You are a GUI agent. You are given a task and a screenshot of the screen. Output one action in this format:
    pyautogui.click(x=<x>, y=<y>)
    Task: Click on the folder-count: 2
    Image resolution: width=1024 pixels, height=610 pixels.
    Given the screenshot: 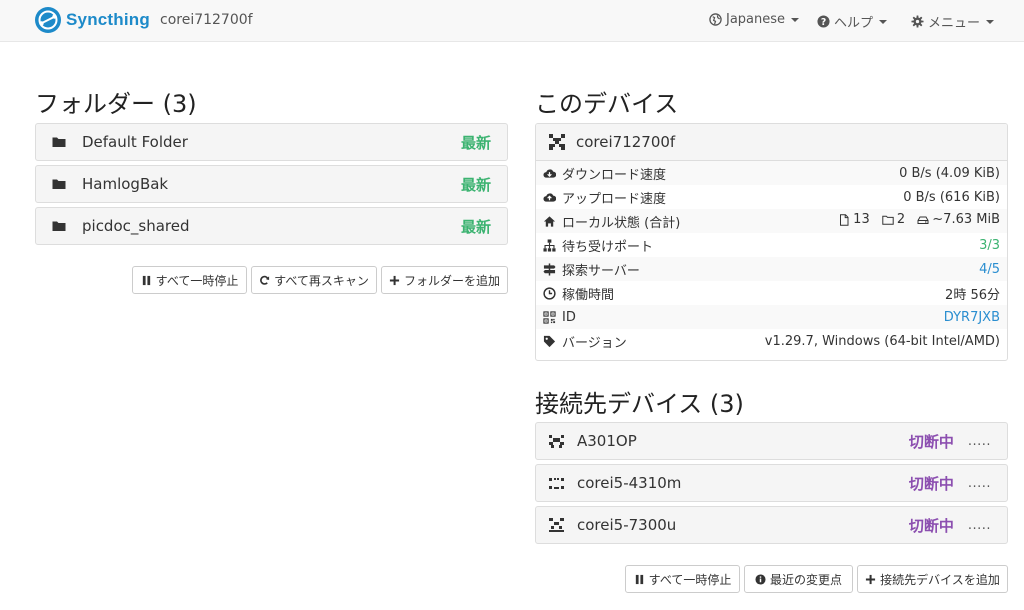 What is the action you would take?
    pyautogui.click(x=893, y=219)
    